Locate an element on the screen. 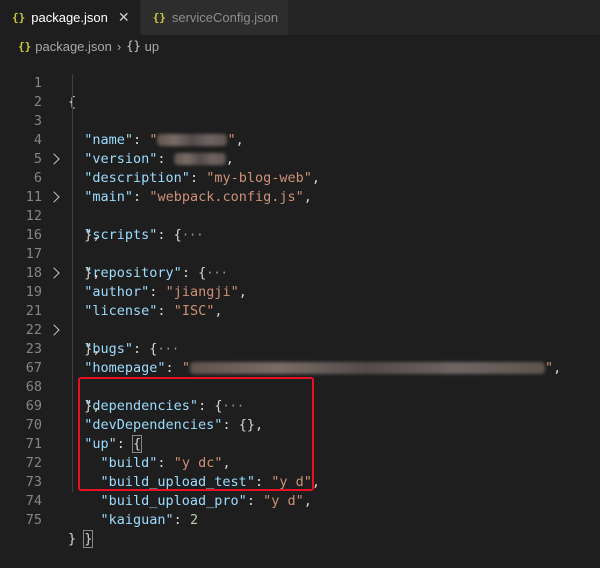 The width and height of the screenshot is (600, 568). line-number: 75 is located at coordinates (33, 520).